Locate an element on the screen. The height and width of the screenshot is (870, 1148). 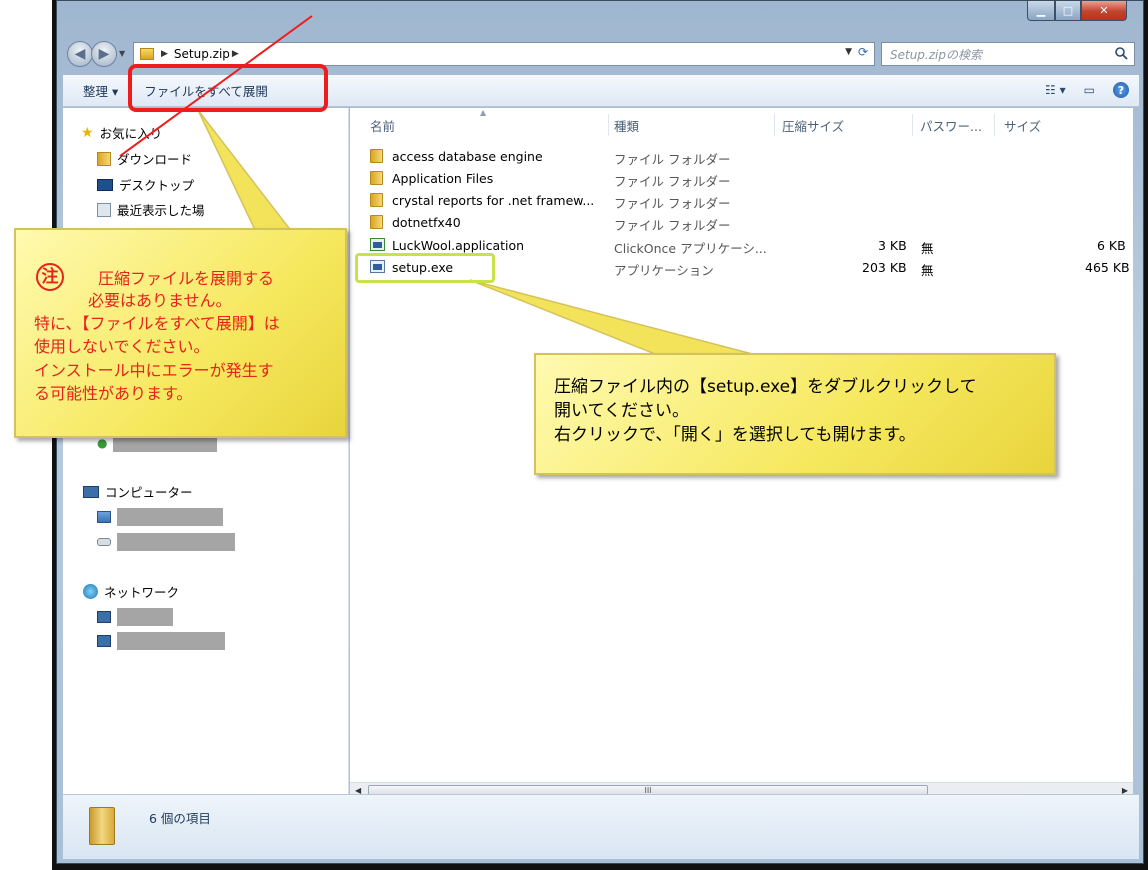
help-icon: ? is located at coordinates (1121, 90).